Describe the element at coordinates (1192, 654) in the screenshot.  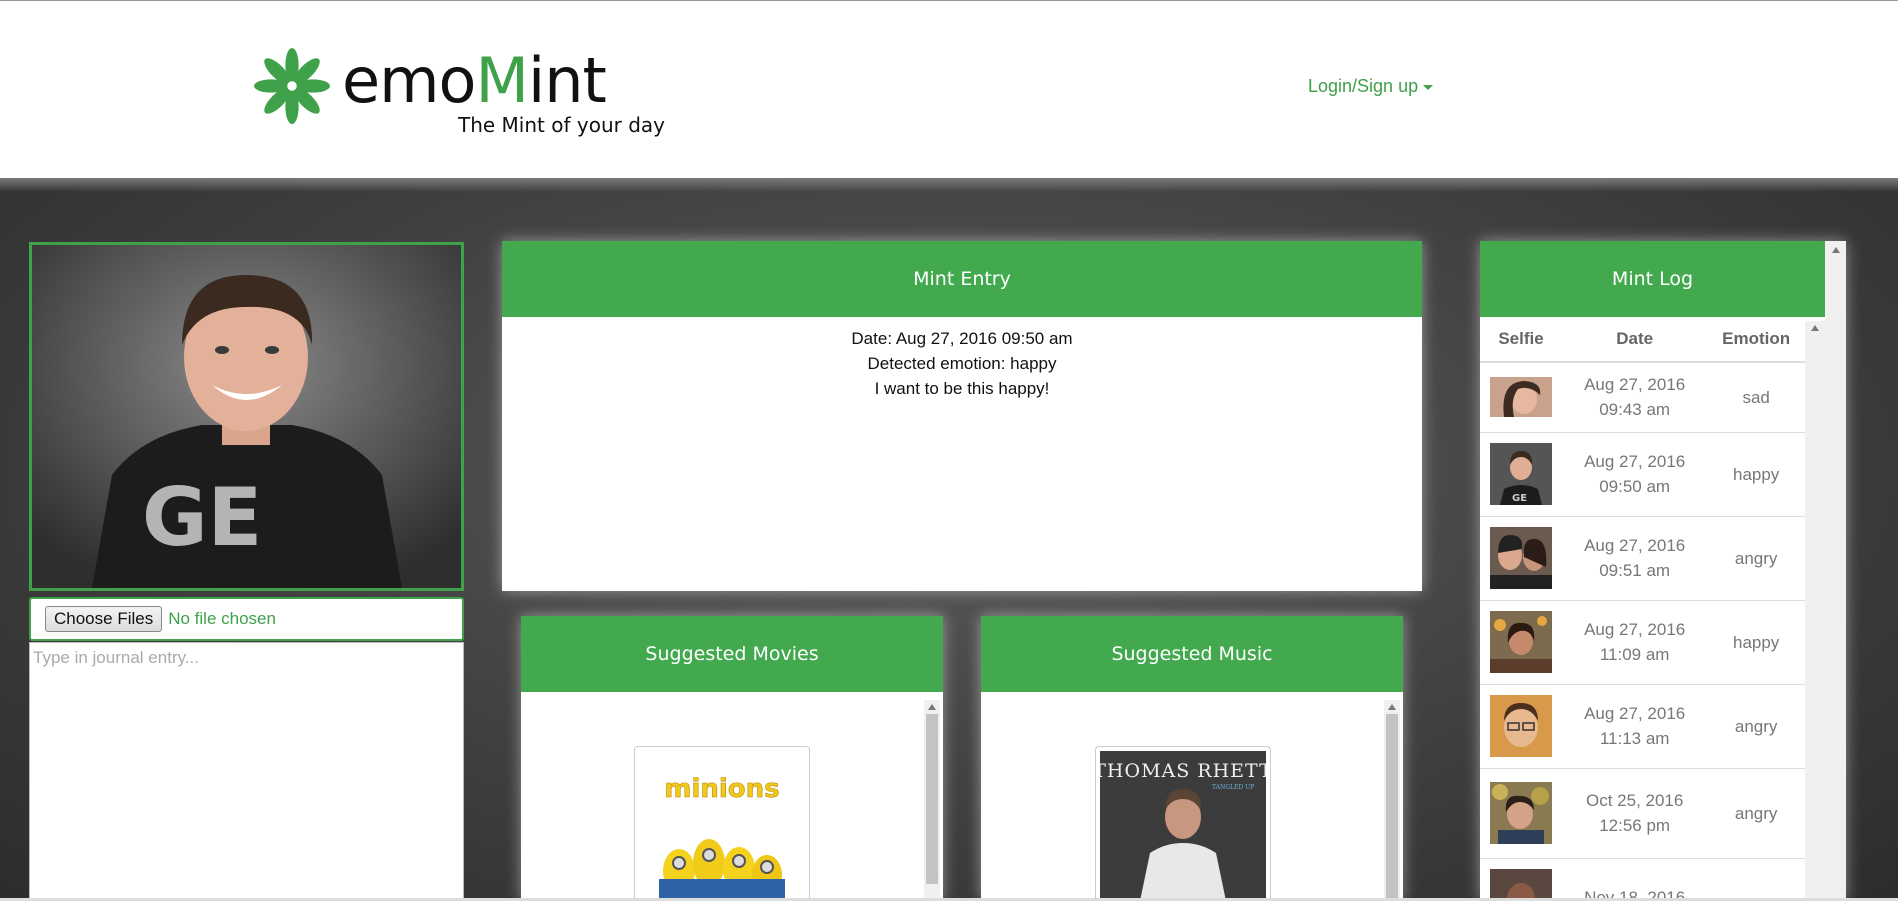
I see `suggested-music-title: Suggested Music` at that location.